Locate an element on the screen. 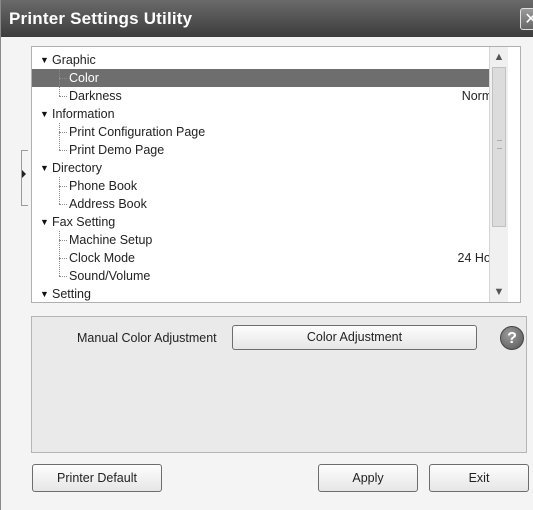 The height and width of the screenshot is (510, 533). tree-item-directory: ▼ Directory is located at coordinates (268, 168).